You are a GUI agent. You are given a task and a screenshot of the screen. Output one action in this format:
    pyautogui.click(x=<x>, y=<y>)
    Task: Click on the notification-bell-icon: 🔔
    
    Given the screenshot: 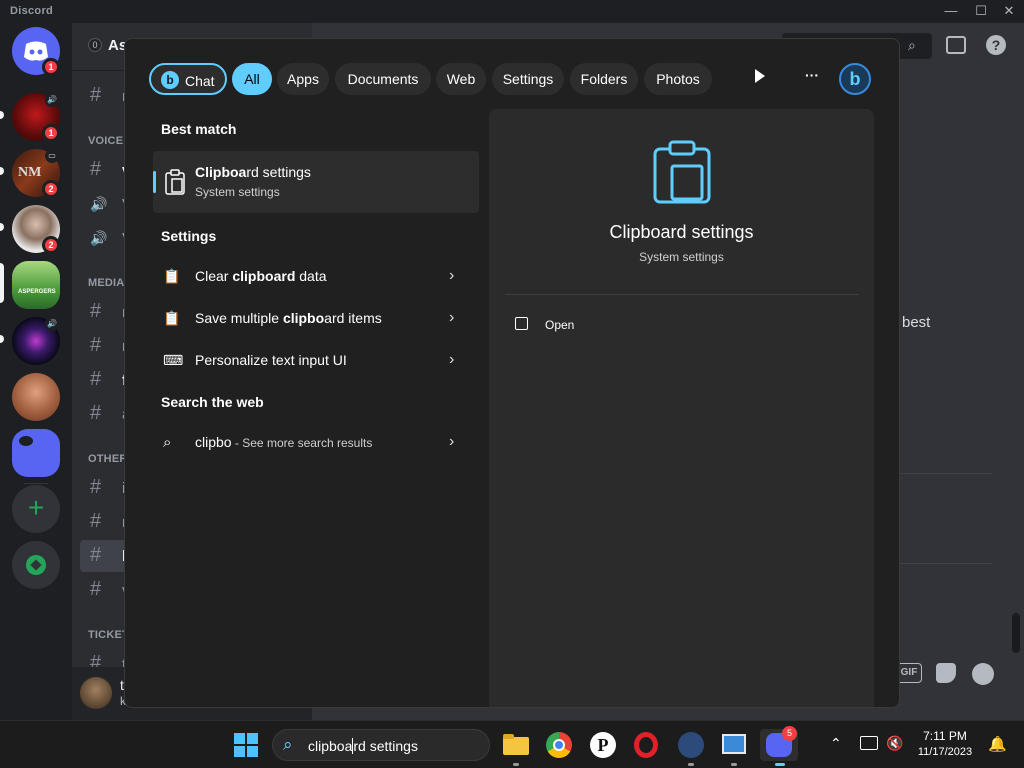 What is the action you would take?
    pyautogui.click(x=997, y=744)
    